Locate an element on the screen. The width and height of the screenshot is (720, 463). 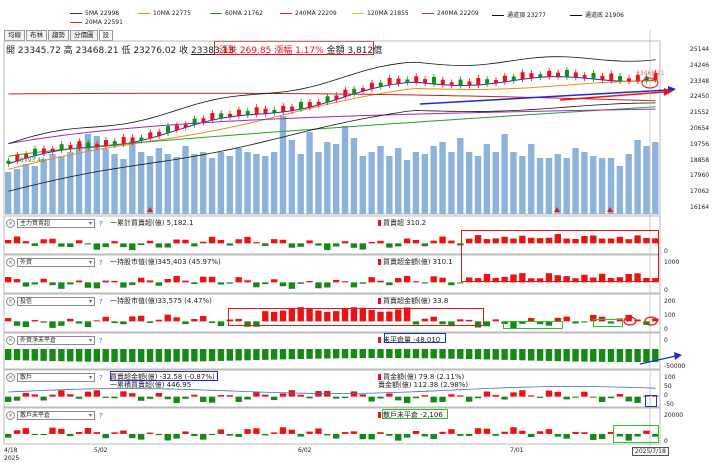
price-tick: 21552 is located at coordinates (700, 113).